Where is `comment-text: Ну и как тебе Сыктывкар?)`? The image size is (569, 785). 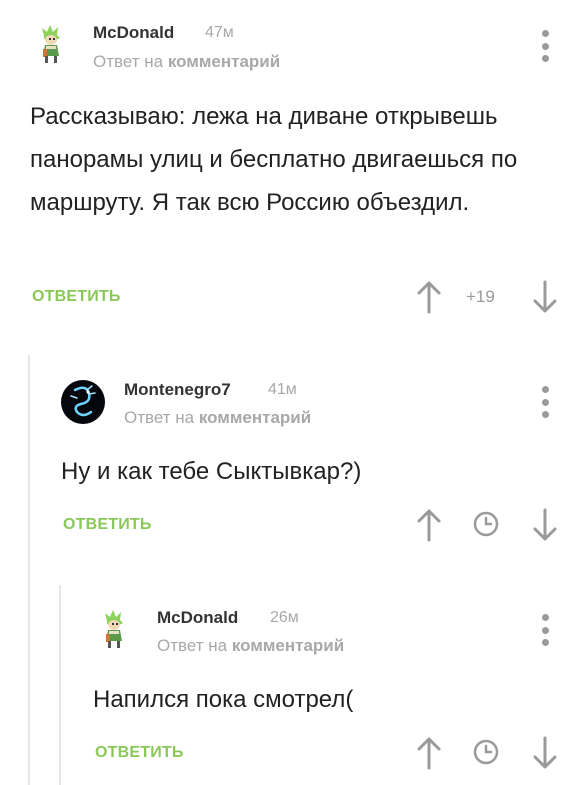
comment-text: Ну и как тебе Сыктывкар?) is located at coordinates (211, 471).